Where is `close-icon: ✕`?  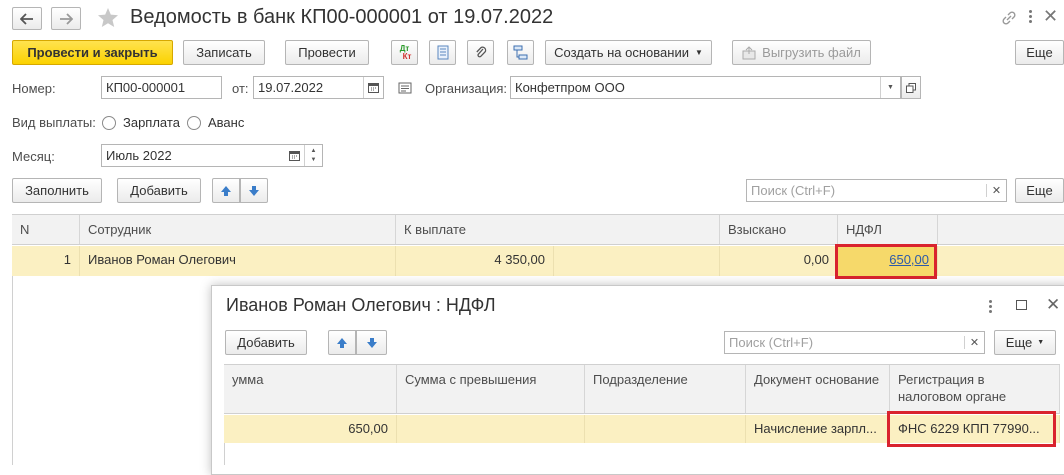
close-icon: ✕ is located at coordinates (1050, 16).